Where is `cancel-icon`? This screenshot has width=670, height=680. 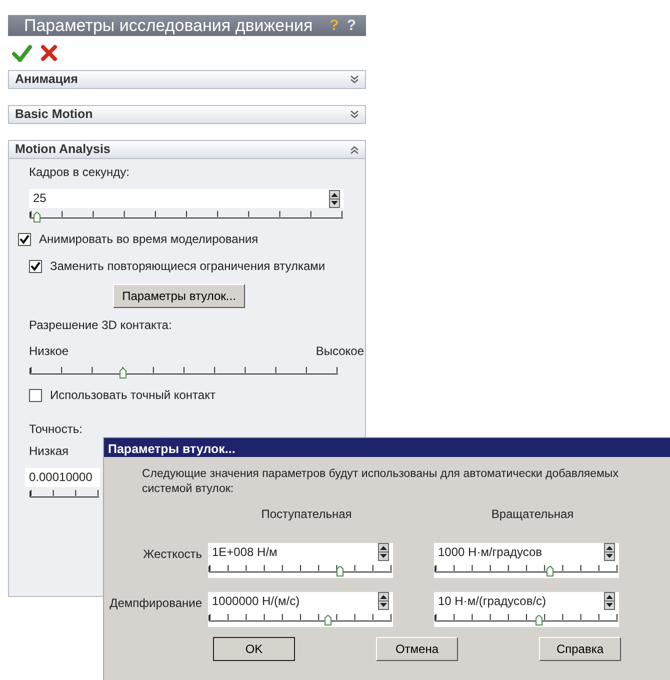 cancel-icon is located at coordinates (49, 53).